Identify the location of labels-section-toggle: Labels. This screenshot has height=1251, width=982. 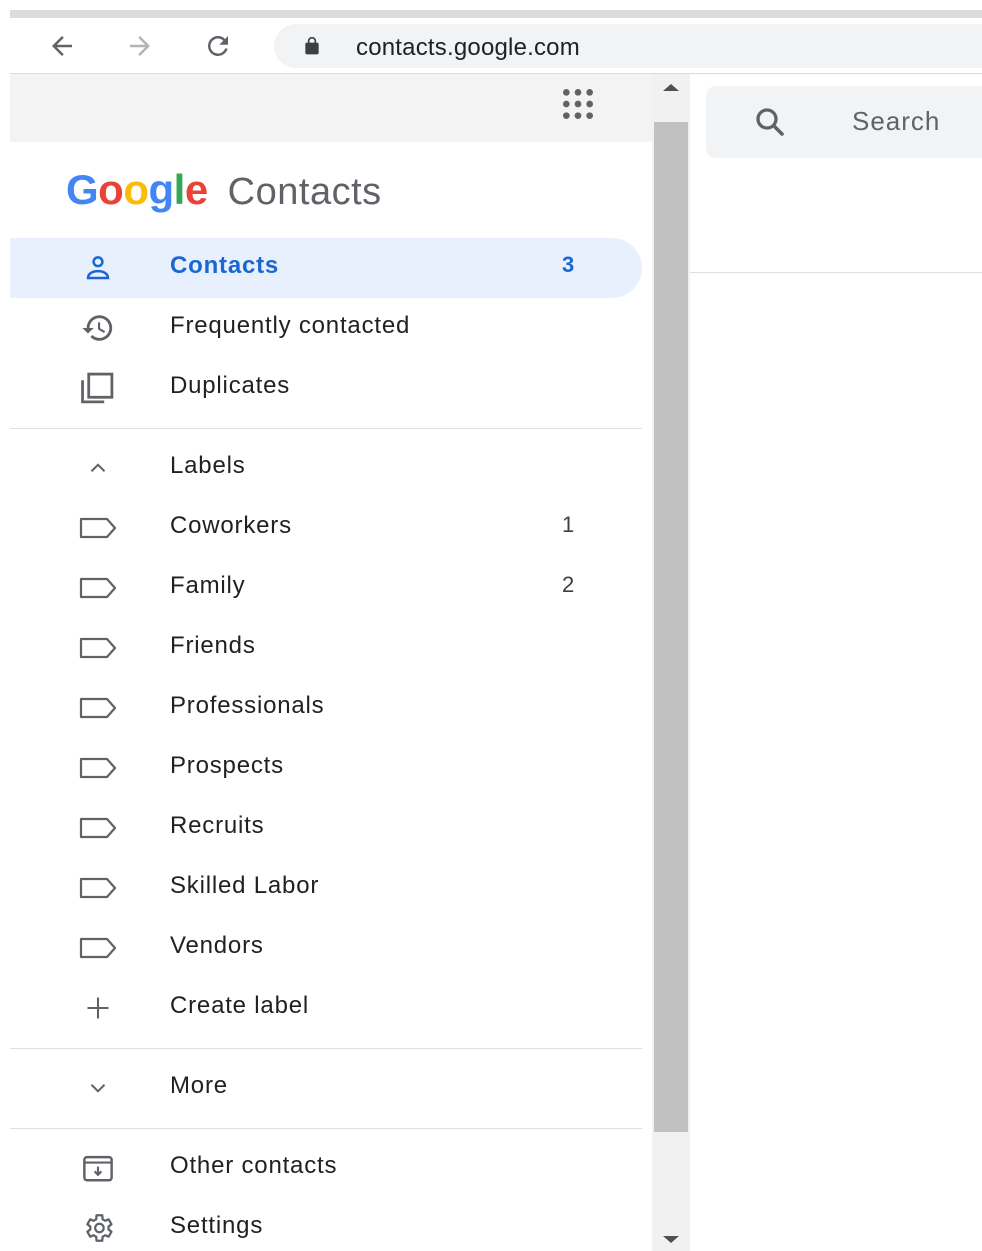
(326, 468).